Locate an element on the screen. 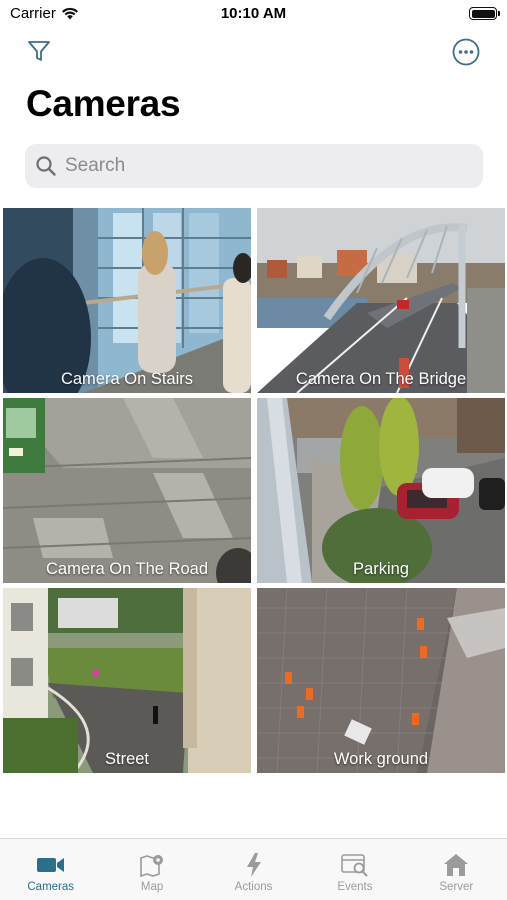 This screenshot has height=900, width=507. camera-tile-street: Street is located at coordinates (127, 680).